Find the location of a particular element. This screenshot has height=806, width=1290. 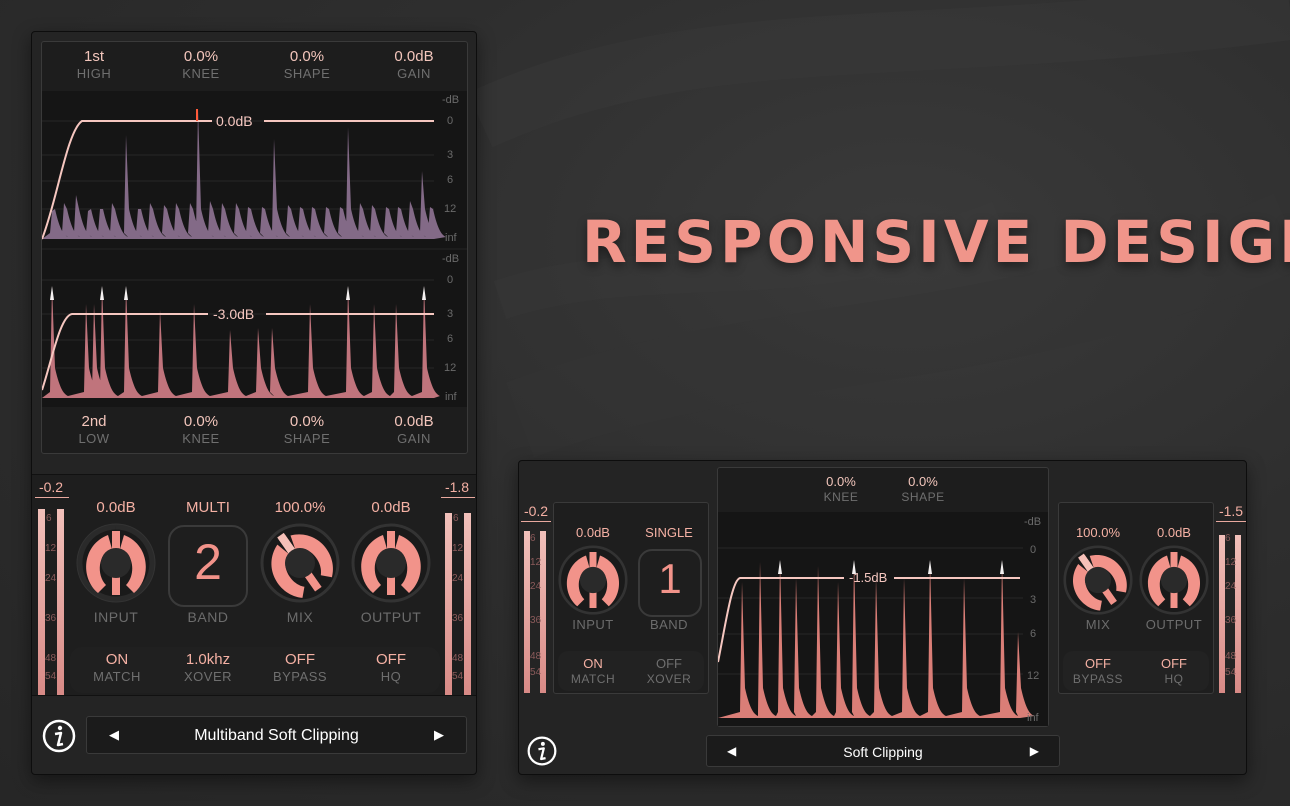

upper-threshold-label: 0.0dB is located at coordinates (234, 121).